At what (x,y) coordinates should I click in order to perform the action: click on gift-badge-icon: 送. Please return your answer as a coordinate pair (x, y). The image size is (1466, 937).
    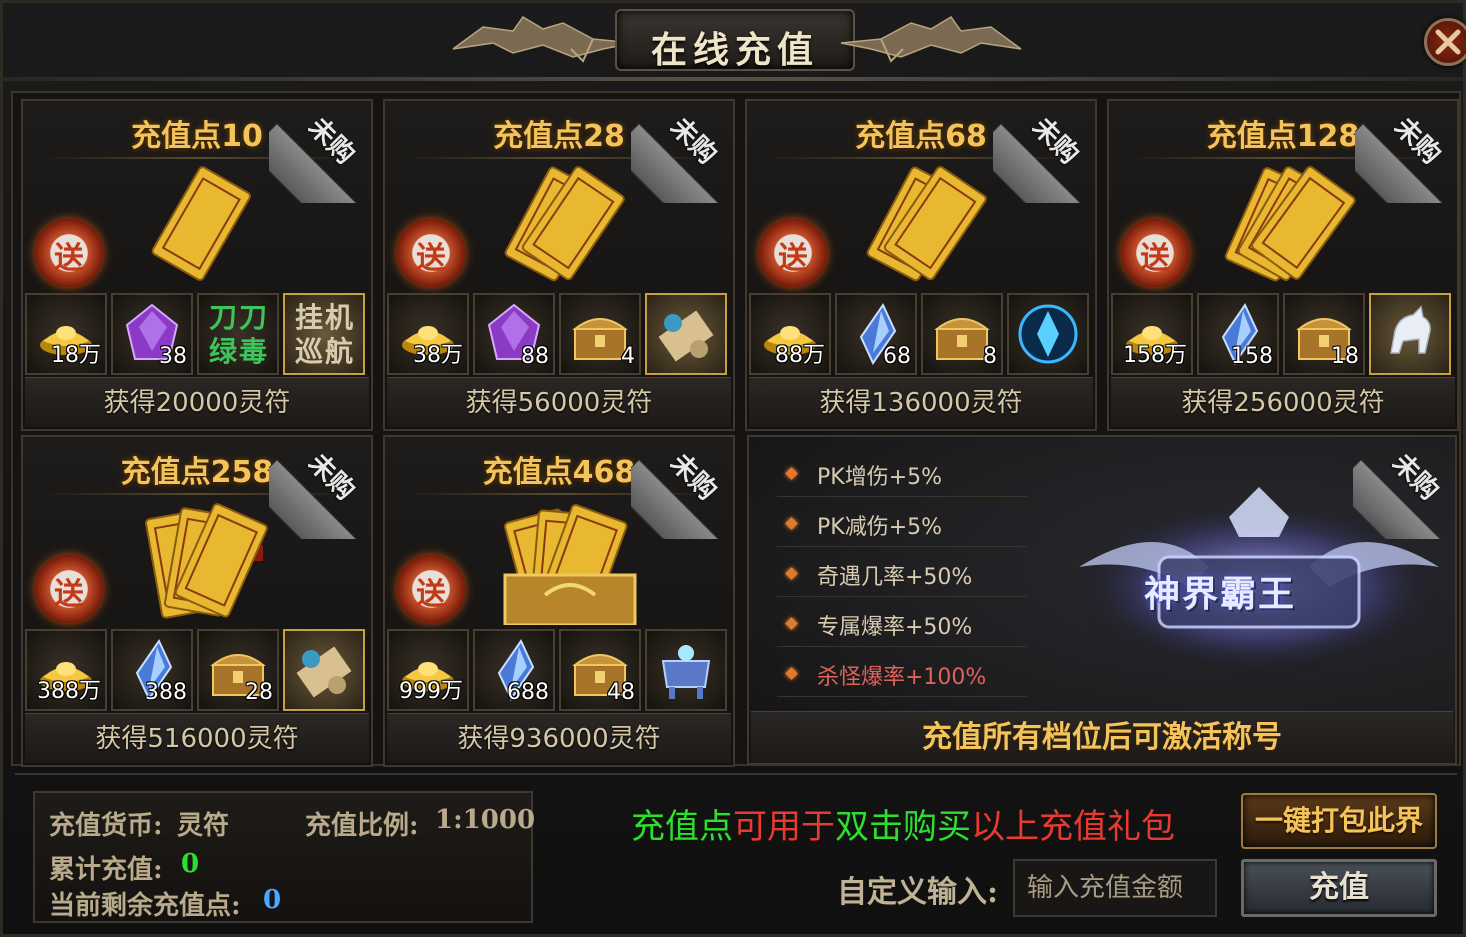
    Looking at the image, I should click on (69, 589).